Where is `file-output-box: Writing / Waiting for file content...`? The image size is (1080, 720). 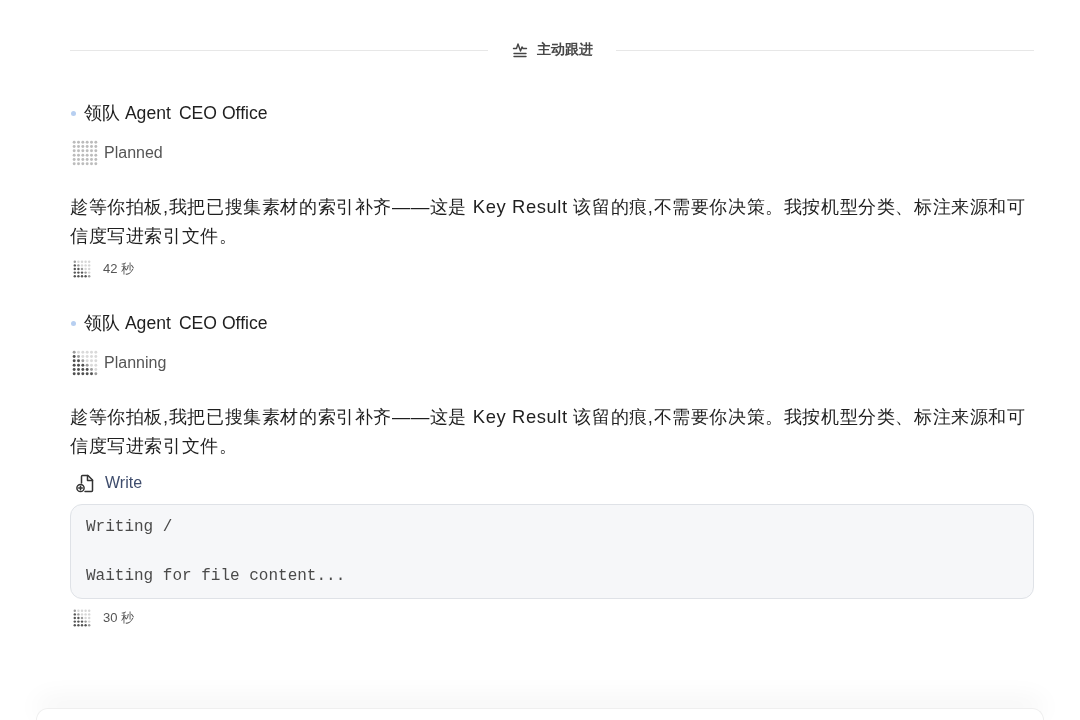 file-output-box: Writing / Waiting for file content... is located at coordinates (552, 551).